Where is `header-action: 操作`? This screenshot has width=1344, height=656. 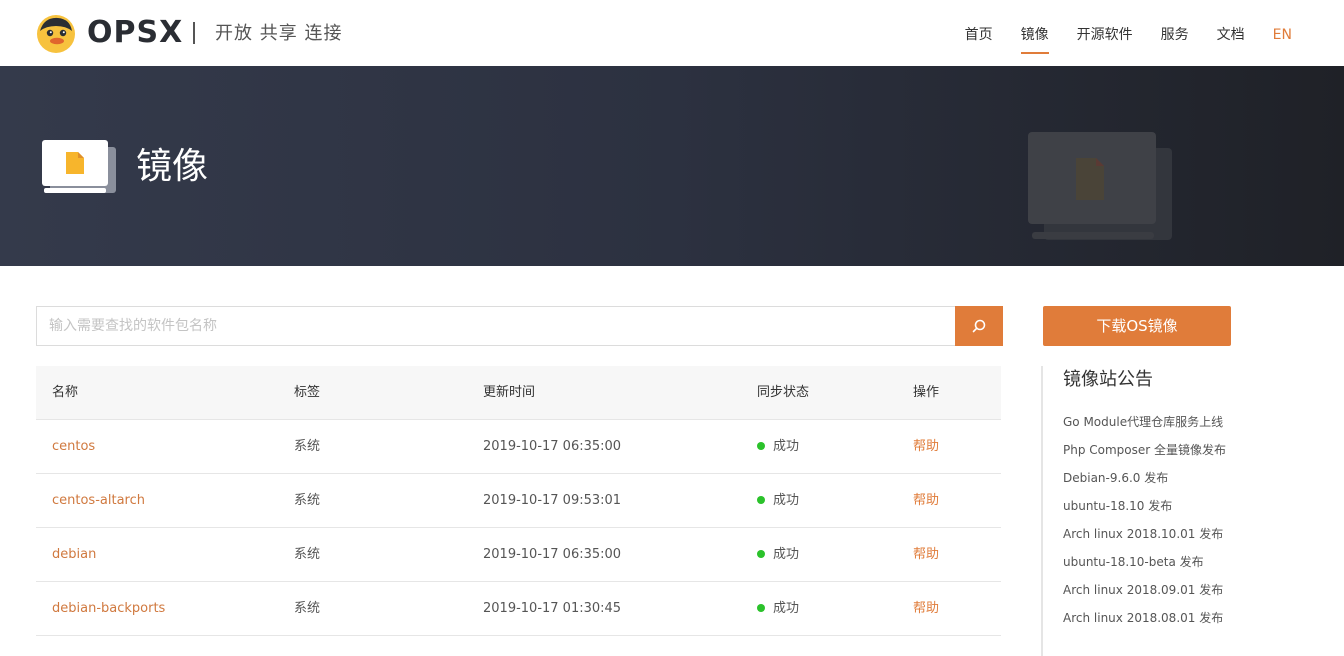 header-action: 操作 is located at coordinates (926, 392).